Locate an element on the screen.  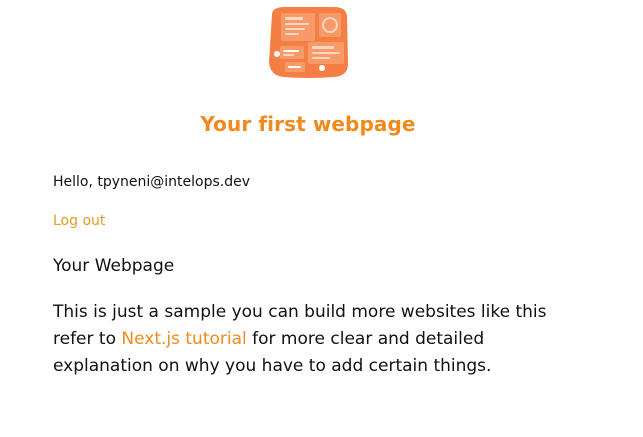
logout-link: Log out is located at coordinates (79, 221).